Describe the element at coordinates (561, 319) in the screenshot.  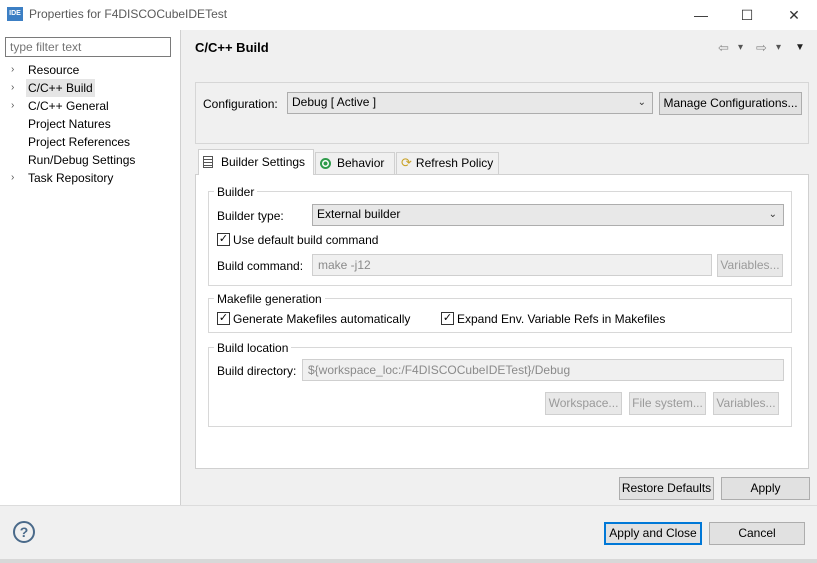
I see `expand-env-refs-label: Expand Env. Variable Refs in Makefiles` at that location.